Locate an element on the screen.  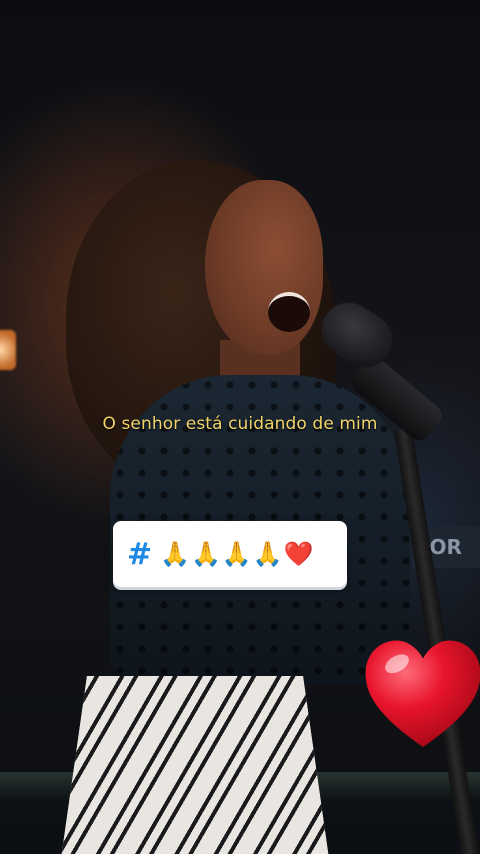
lyric-caption: O senhor está cuidando de mim is located at coordinates (240, 424).